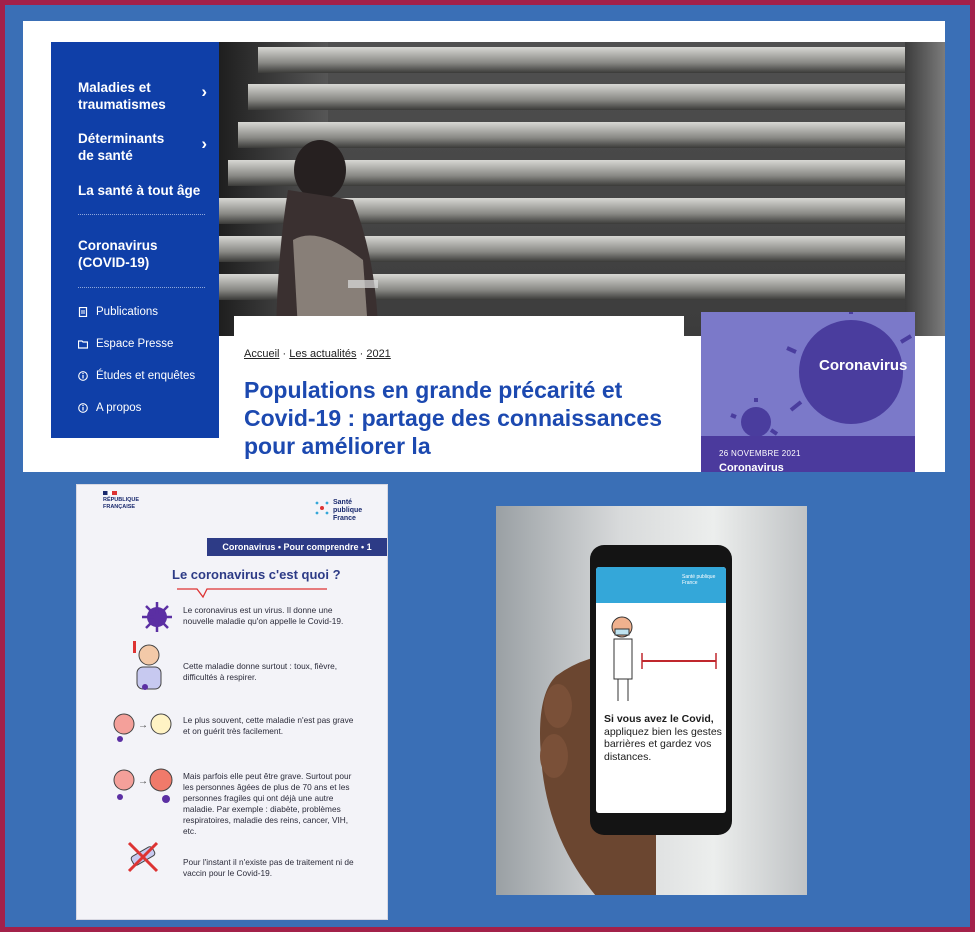  What do you see at coordinates (83, 312) in the screenshot?
I see `document-icon` at bounding box center [83, 312].